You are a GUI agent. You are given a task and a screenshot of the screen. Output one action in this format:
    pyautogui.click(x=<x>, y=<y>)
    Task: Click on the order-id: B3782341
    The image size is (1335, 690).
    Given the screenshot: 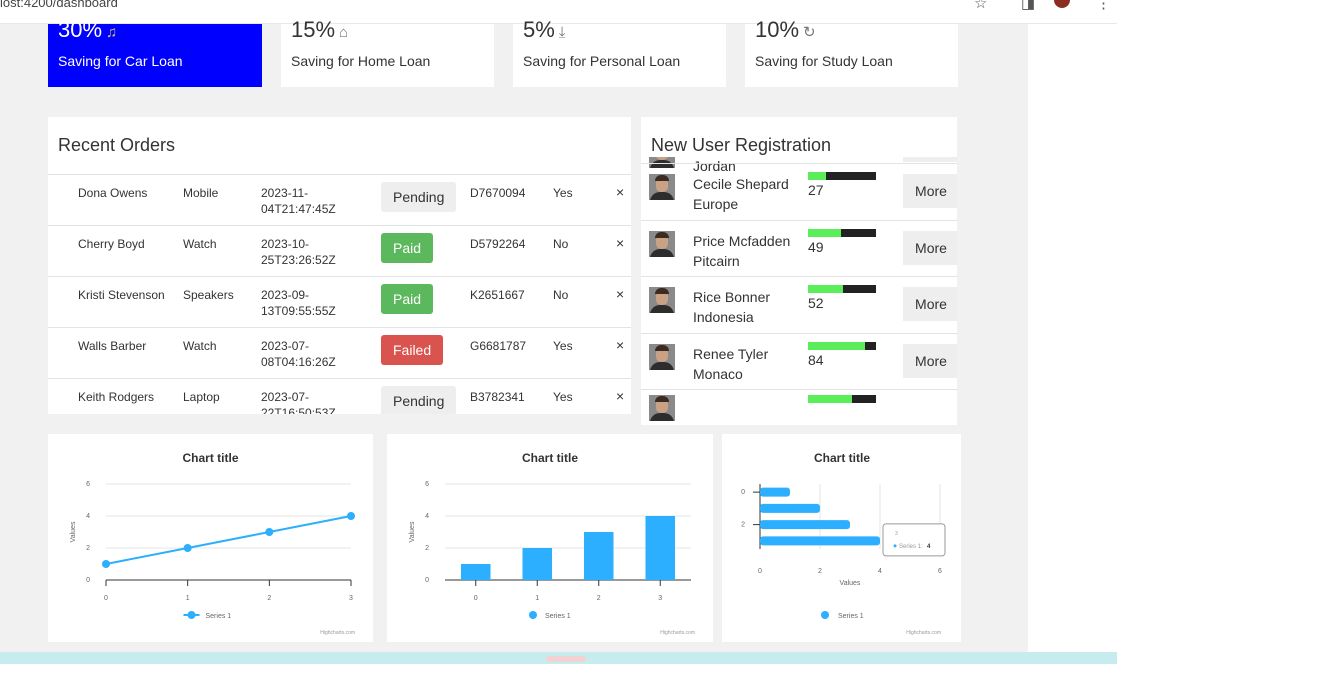 What is the action you would take?
    pyautogui.click(x=497, y=397)
    